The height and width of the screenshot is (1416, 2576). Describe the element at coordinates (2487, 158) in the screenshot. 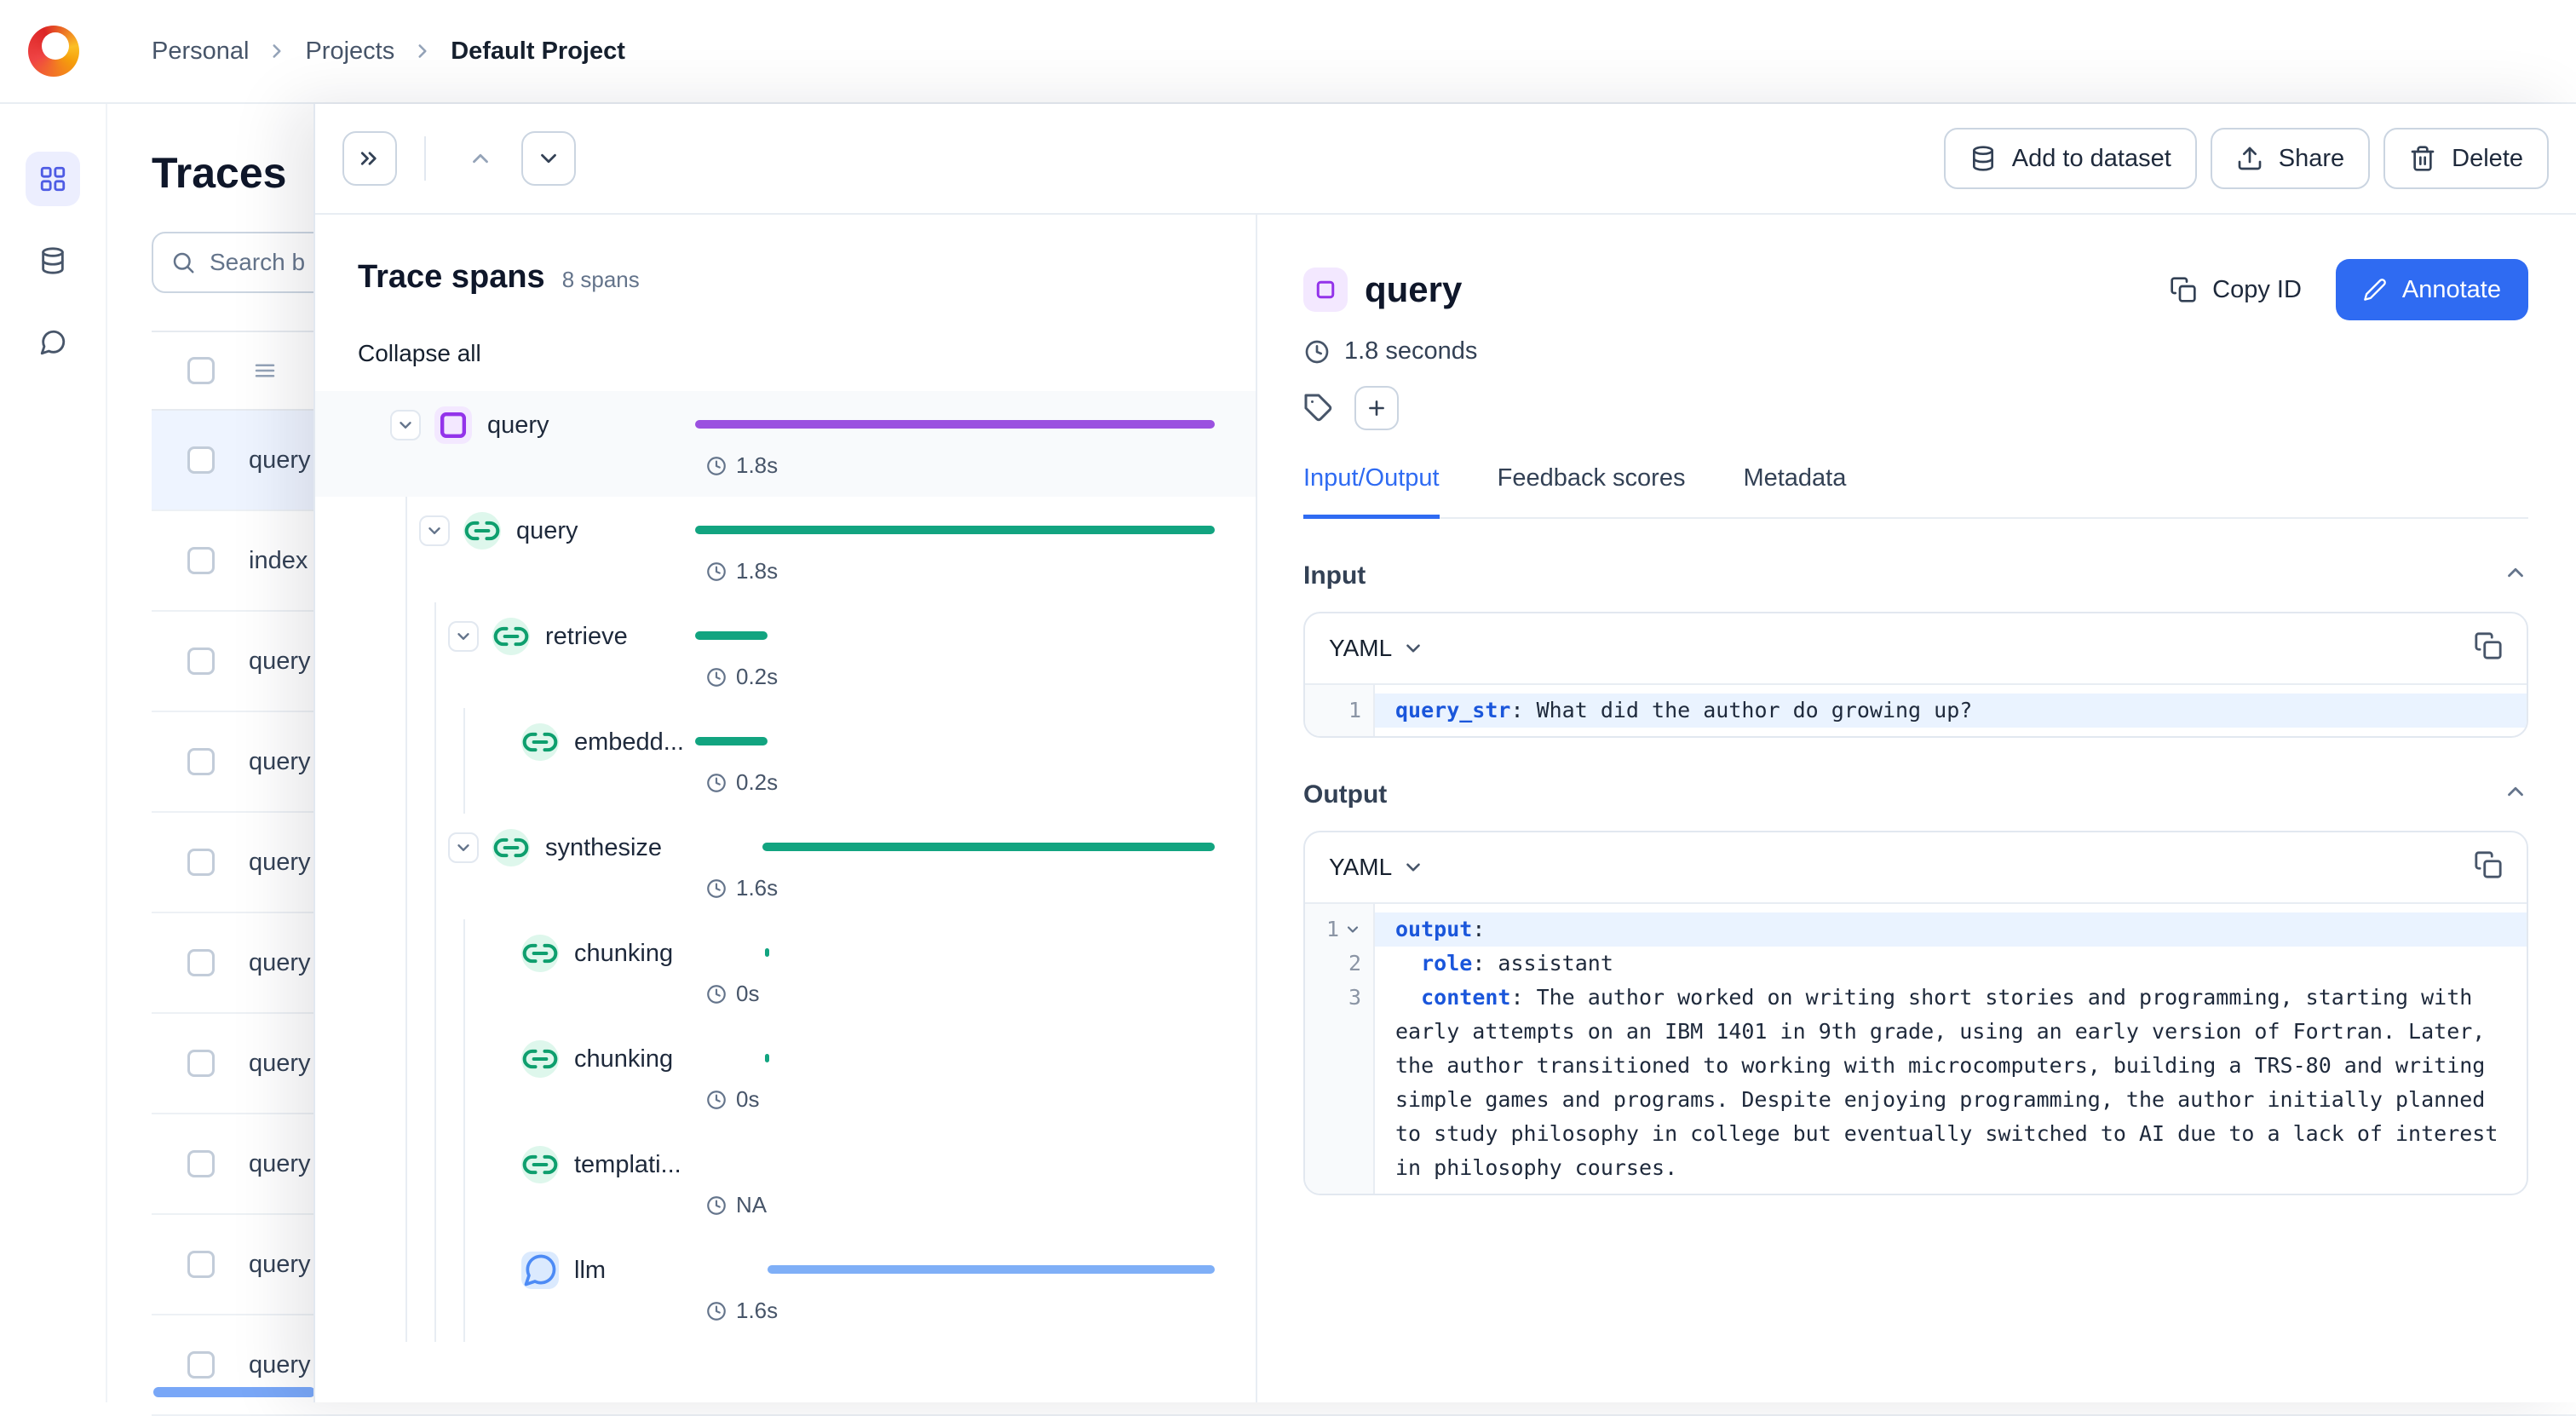

I see `delete-label: Delete` at that location.